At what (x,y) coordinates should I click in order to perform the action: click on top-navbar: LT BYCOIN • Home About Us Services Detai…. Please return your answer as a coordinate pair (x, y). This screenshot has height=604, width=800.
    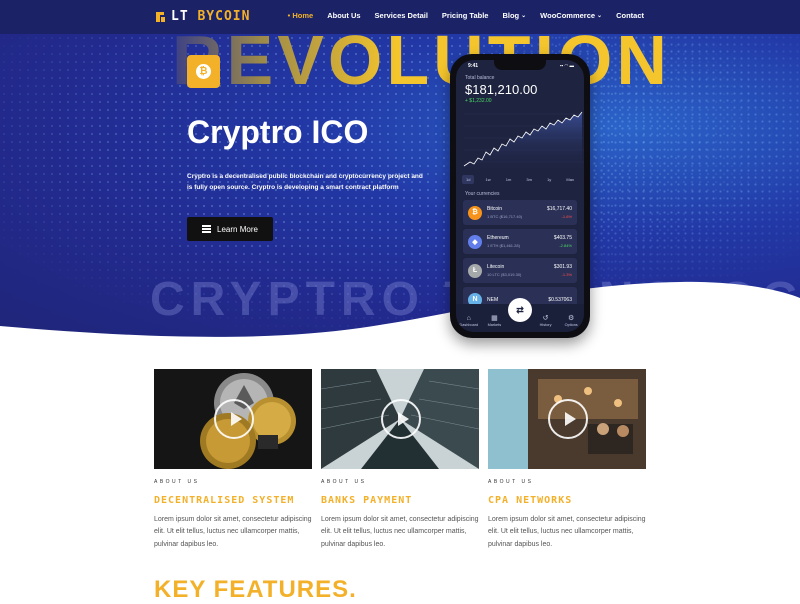
    Looking at the image, I should click on (400, 17).